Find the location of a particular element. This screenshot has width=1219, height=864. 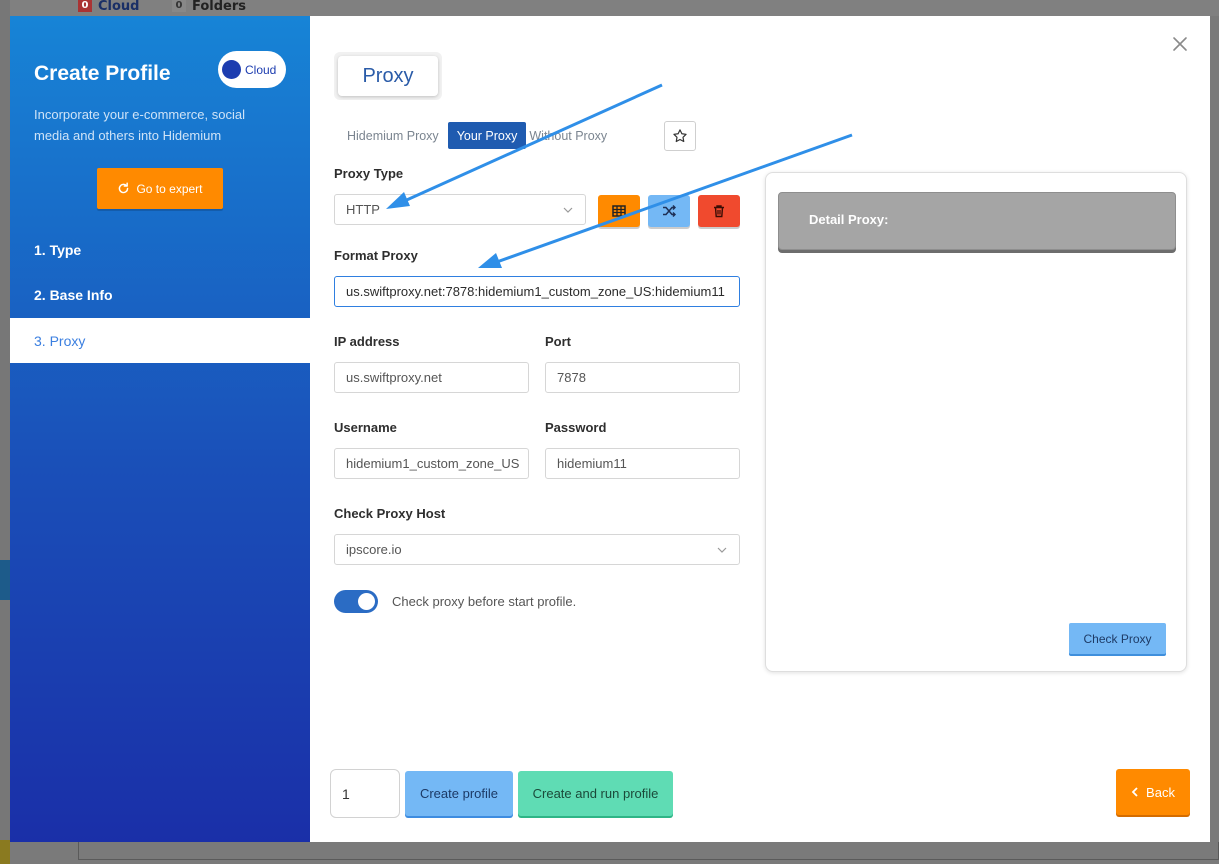

create-profile-button: Create profile is located at coordinates (459, 793).